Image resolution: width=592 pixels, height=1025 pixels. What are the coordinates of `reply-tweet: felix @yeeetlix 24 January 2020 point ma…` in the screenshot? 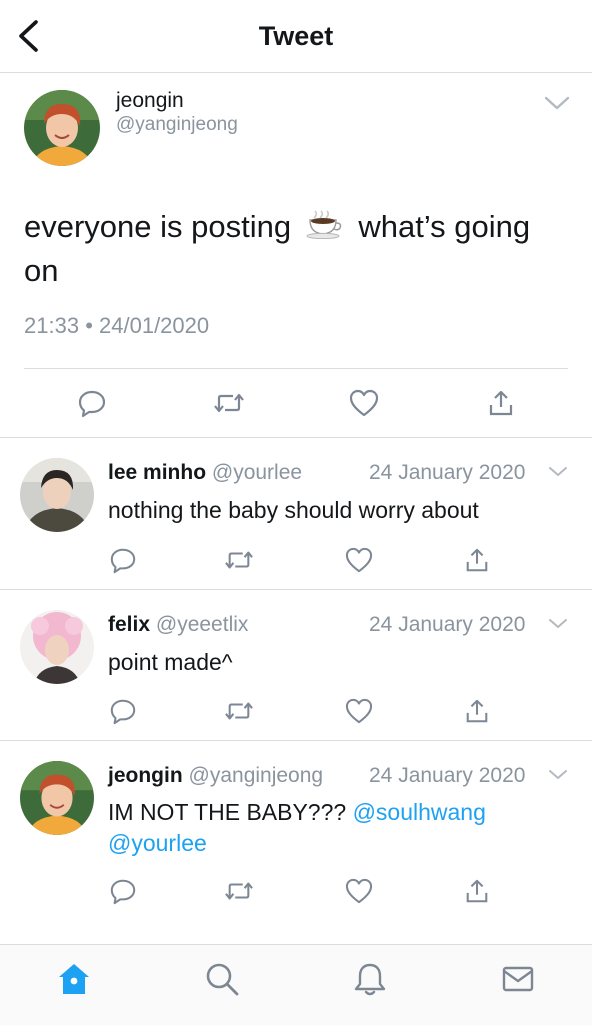 It's located at (296, 665).